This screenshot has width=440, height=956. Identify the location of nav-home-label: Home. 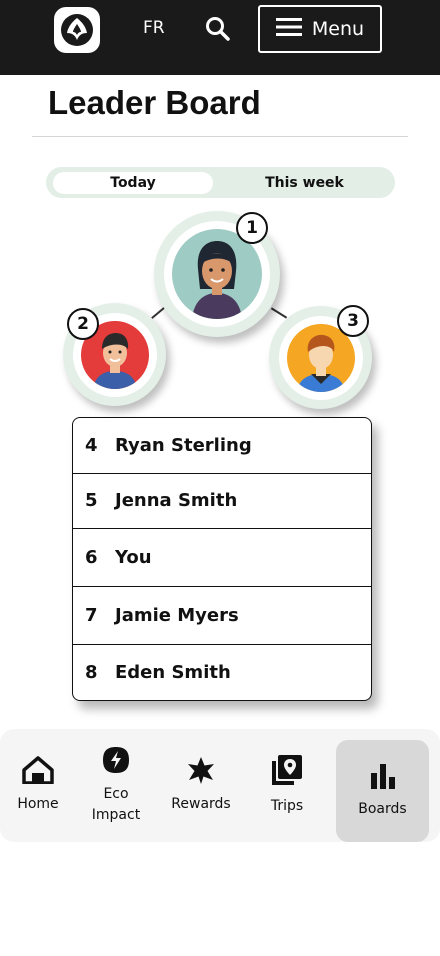
(38, 804).